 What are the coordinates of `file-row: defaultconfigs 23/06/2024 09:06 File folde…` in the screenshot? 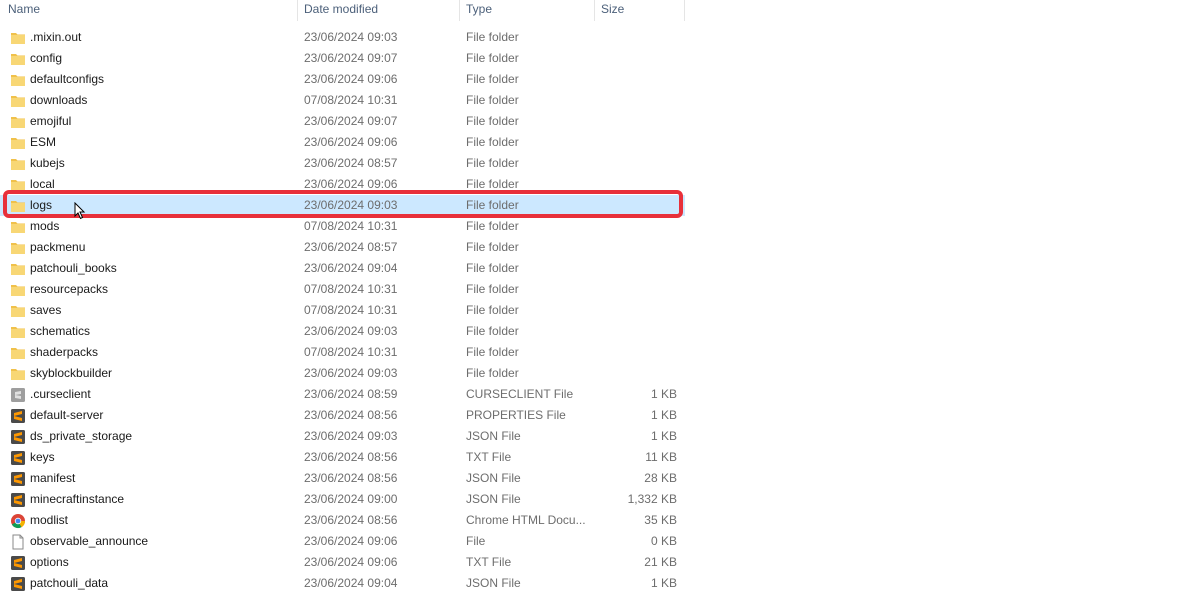 It's located at (342, 79).